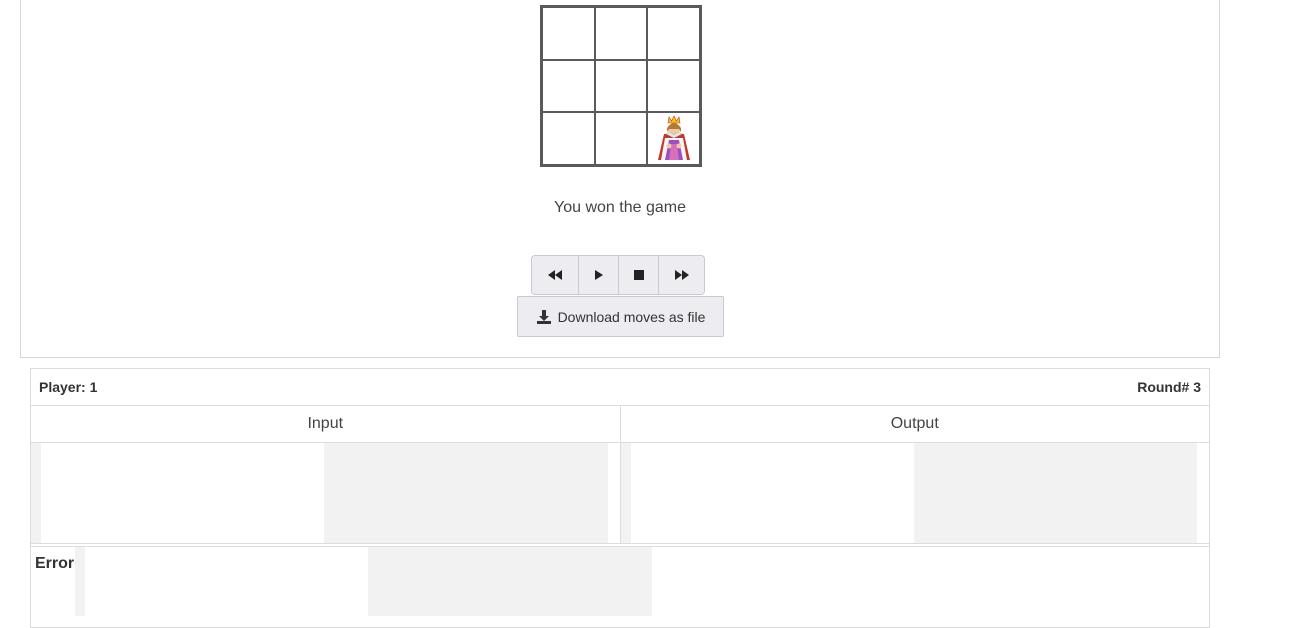 The height and width of the screenshot is (628, 1295). I want to click on game-status-text: You won the game, so click(620, 207).